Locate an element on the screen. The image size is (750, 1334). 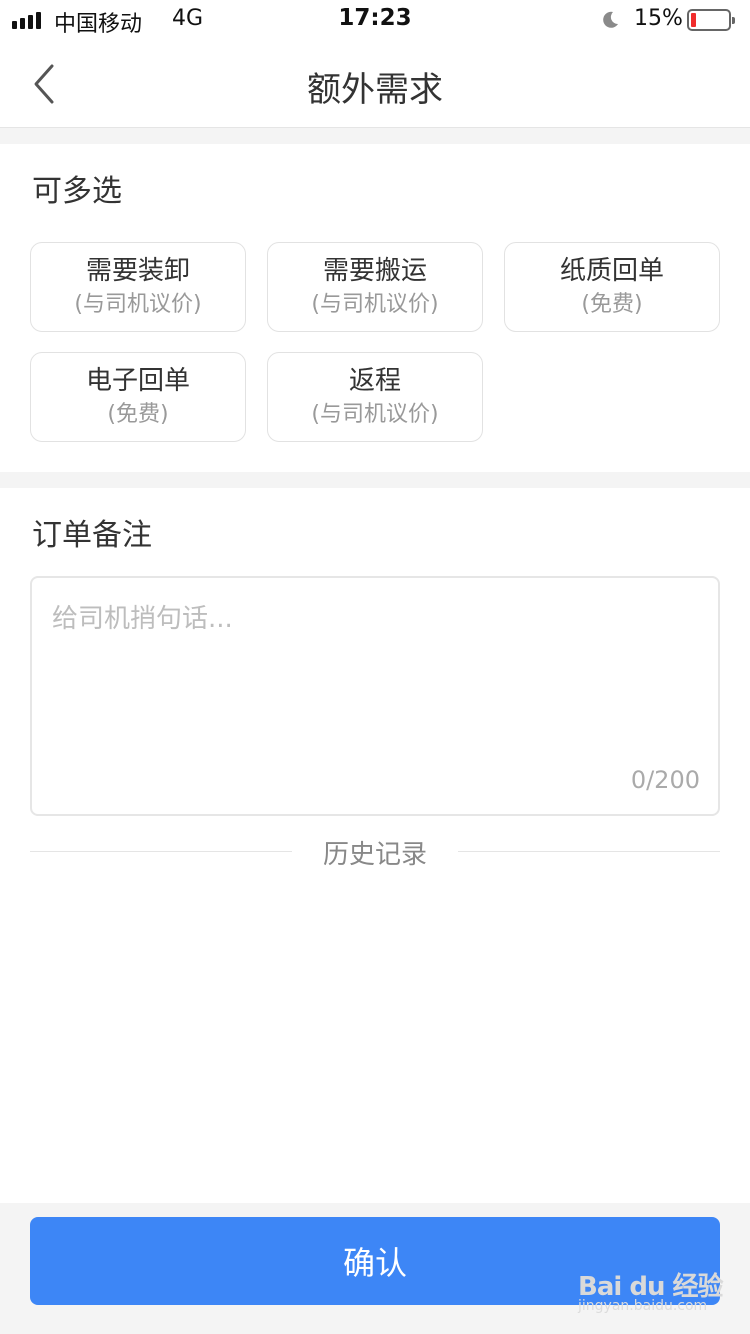
remarks-section-title: 订单备注 is located at coordinates (92, 535).